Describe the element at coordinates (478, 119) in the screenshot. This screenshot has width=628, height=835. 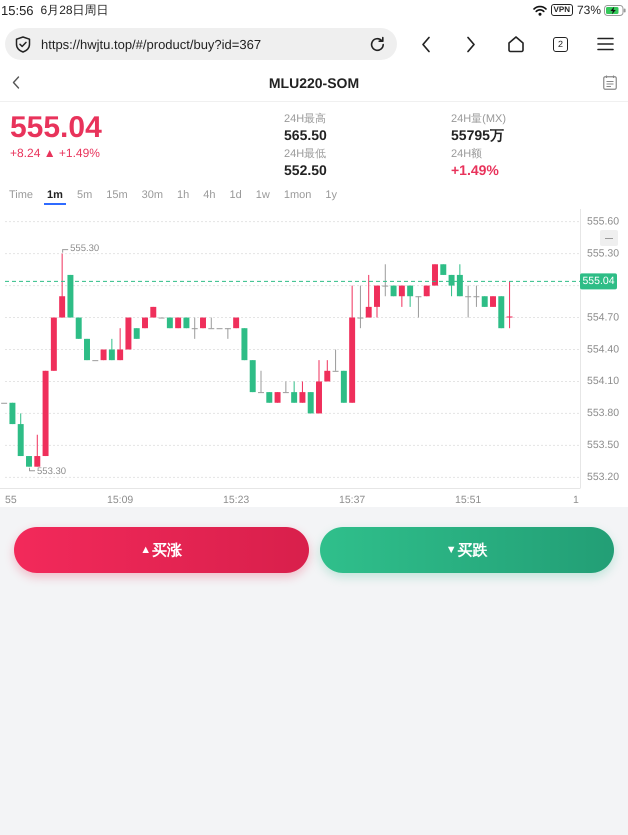
I see `stat-label: 24H量(MX)` at that location.